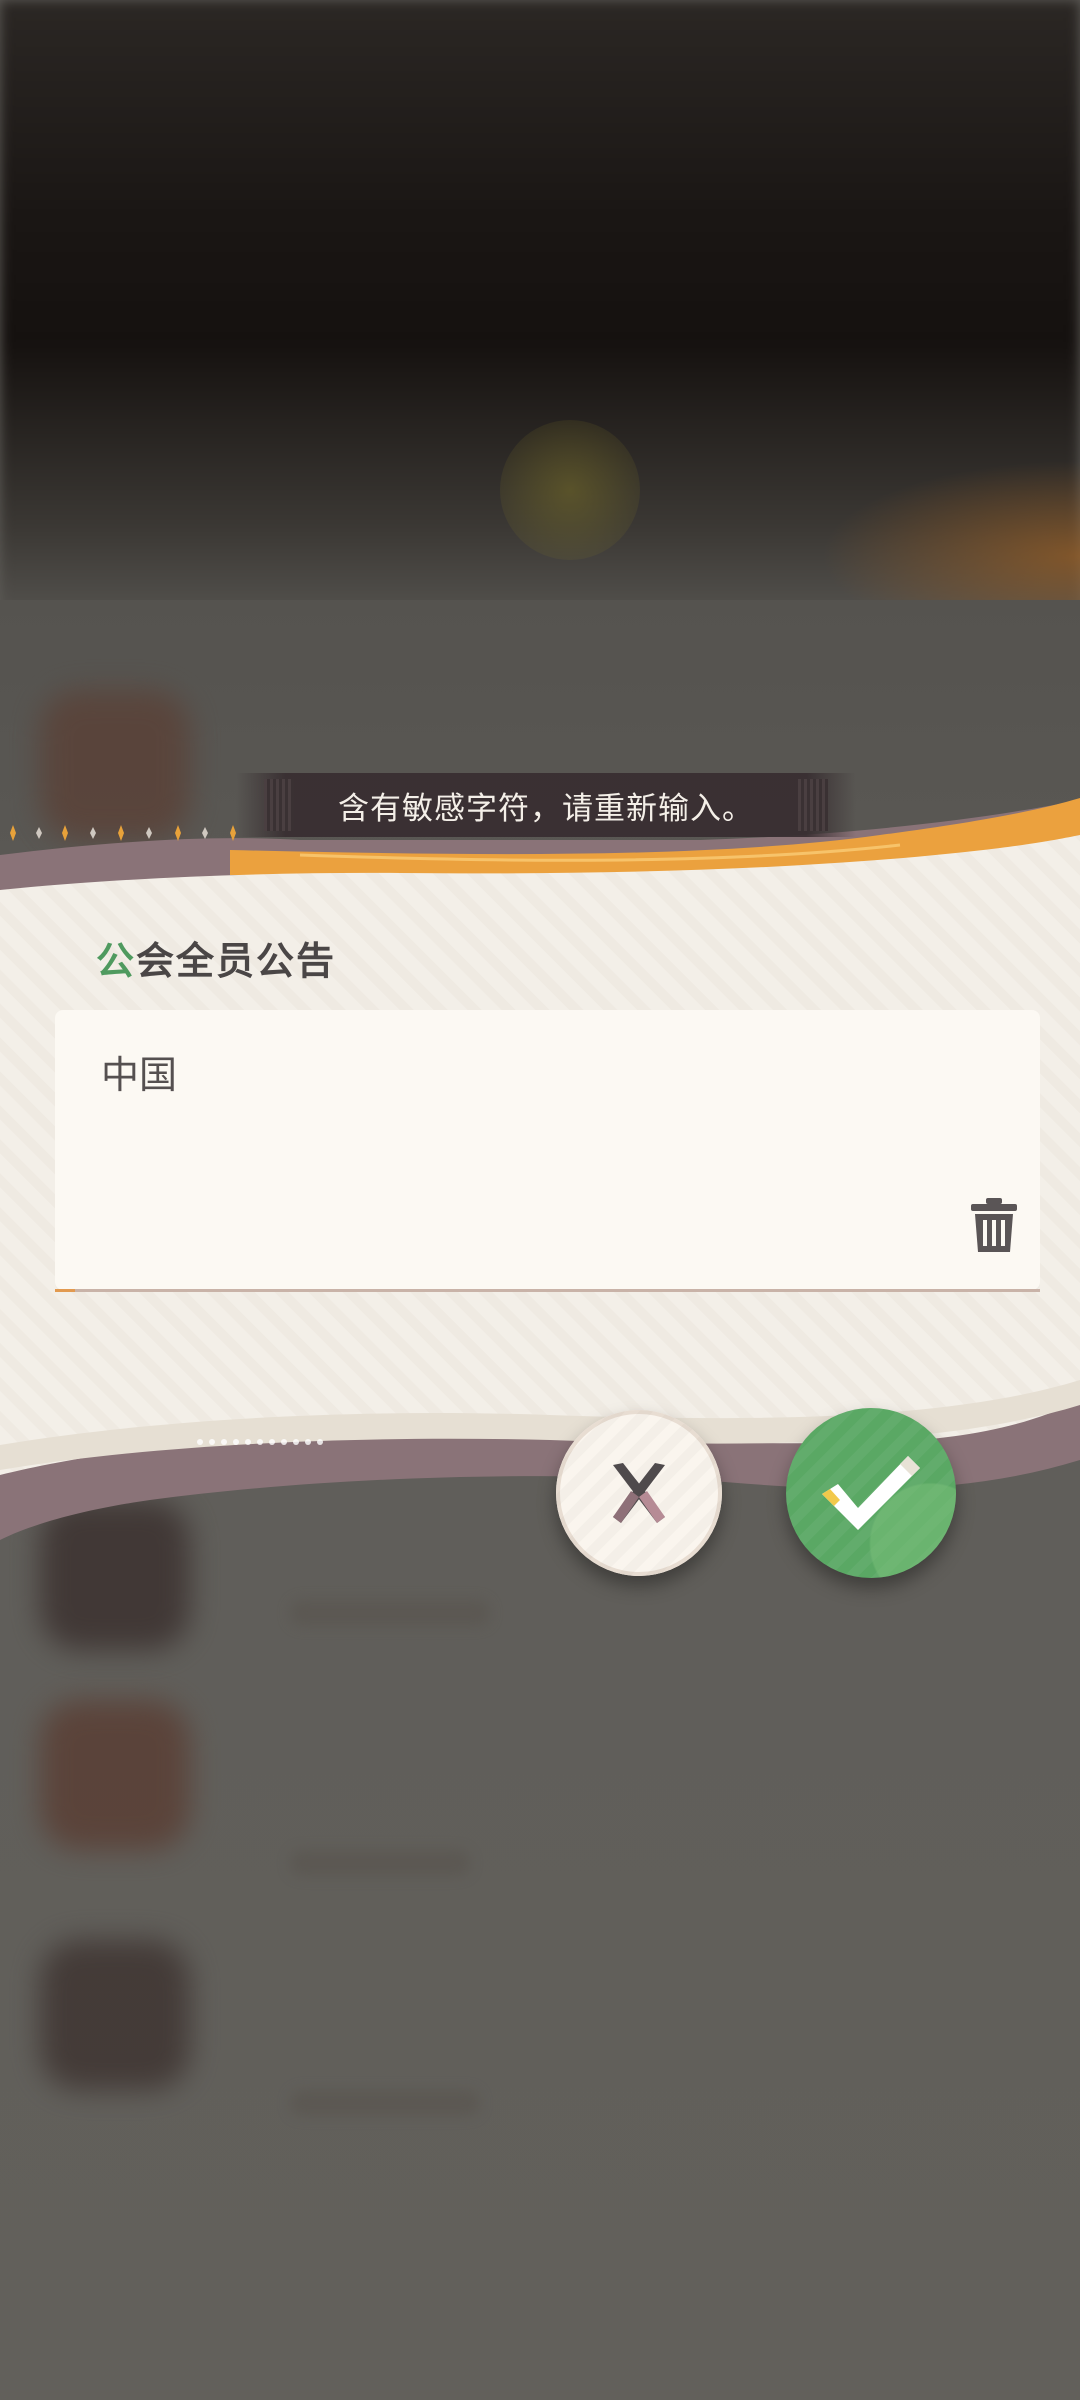 The width and height of the screenshot is (1080, 2400). What do you see at coordinates (547, 1290) in the screenshot?
I see `input-underline` at bounding box center [547, 1290].